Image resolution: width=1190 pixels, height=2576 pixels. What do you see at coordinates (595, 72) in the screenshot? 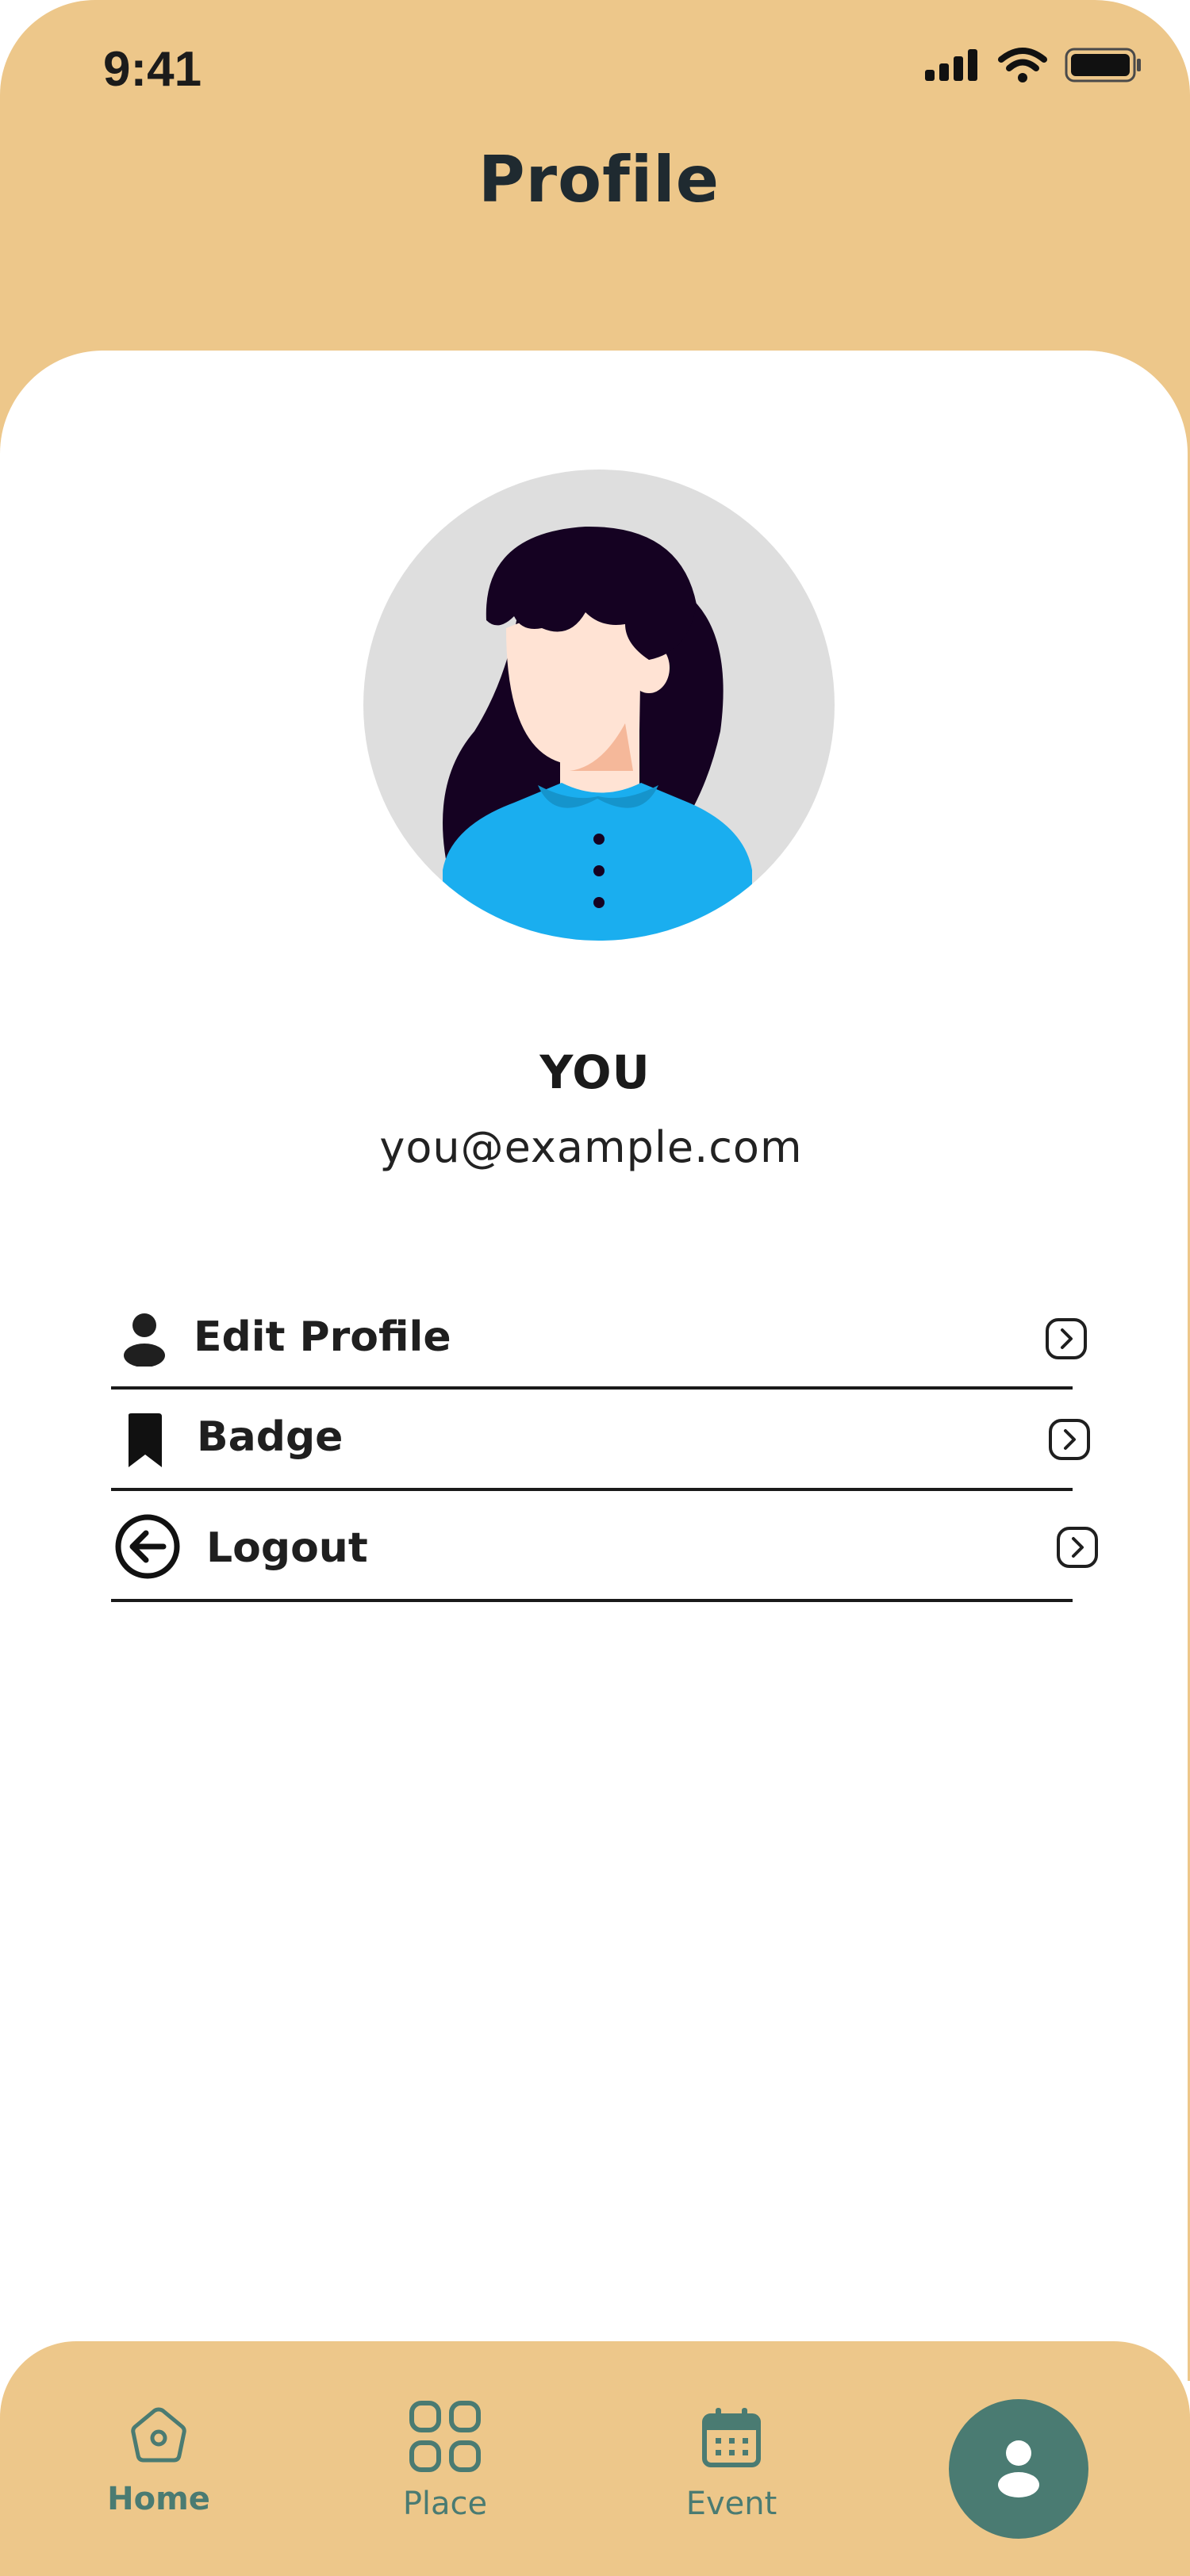
I see `status-bar: 9:41` at bounding box center [595, 72].